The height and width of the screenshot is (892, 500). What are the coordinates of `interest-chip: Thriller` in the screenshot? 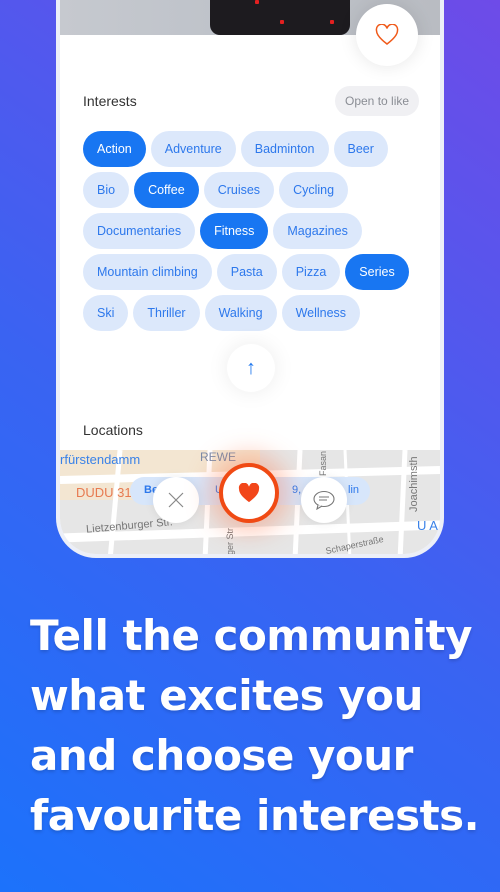 It's located at (166, 313).